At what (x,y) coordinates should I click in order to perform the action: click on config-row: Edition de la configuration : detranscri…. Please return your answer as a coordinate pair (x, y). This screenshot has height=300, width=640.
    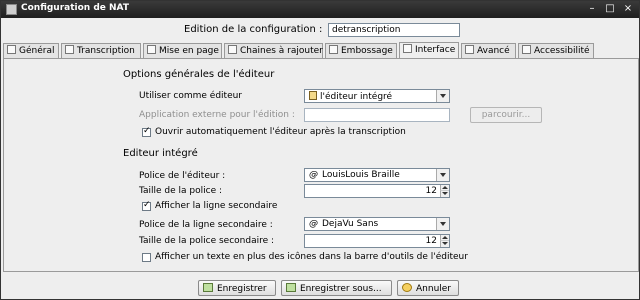
    Looking at the image, I should click on (320, 30).